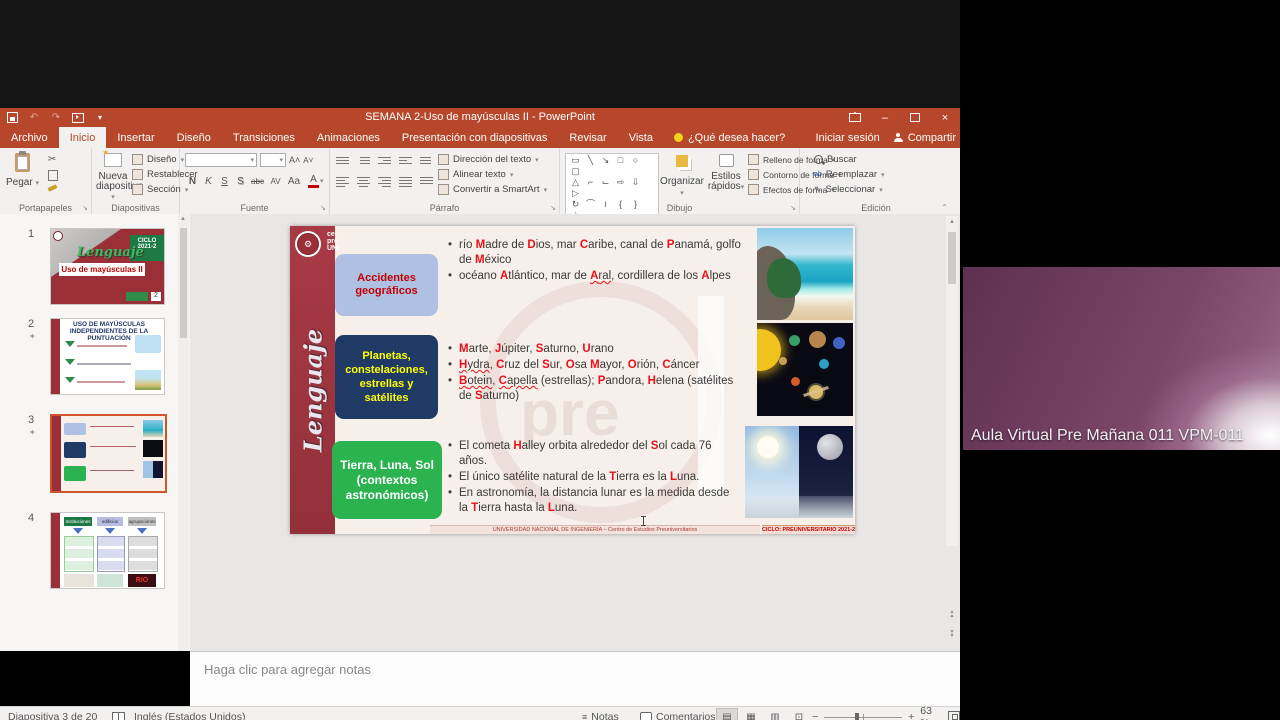  I want to click on decrease-indent-icon, so click(384, 160).